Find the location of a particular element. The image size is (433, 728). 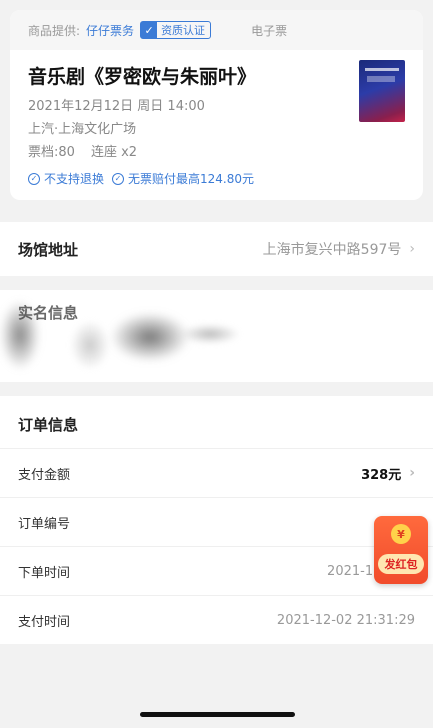

order-number-row: 订单编号 202 is located at coordinates (216, 521).